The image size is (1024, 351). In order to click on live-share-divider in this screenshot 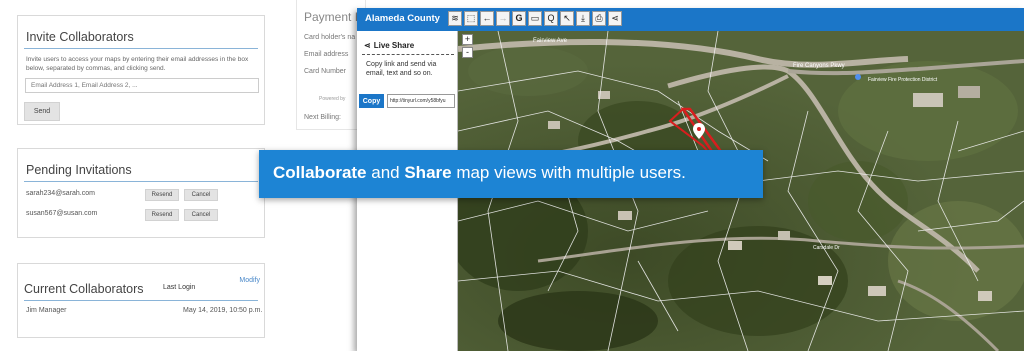, I will do `click(408, 54)`.